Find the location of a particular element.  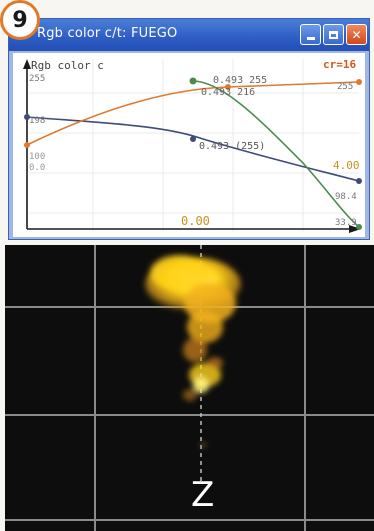

green-channel-curve is located at coordinates (276, 154).